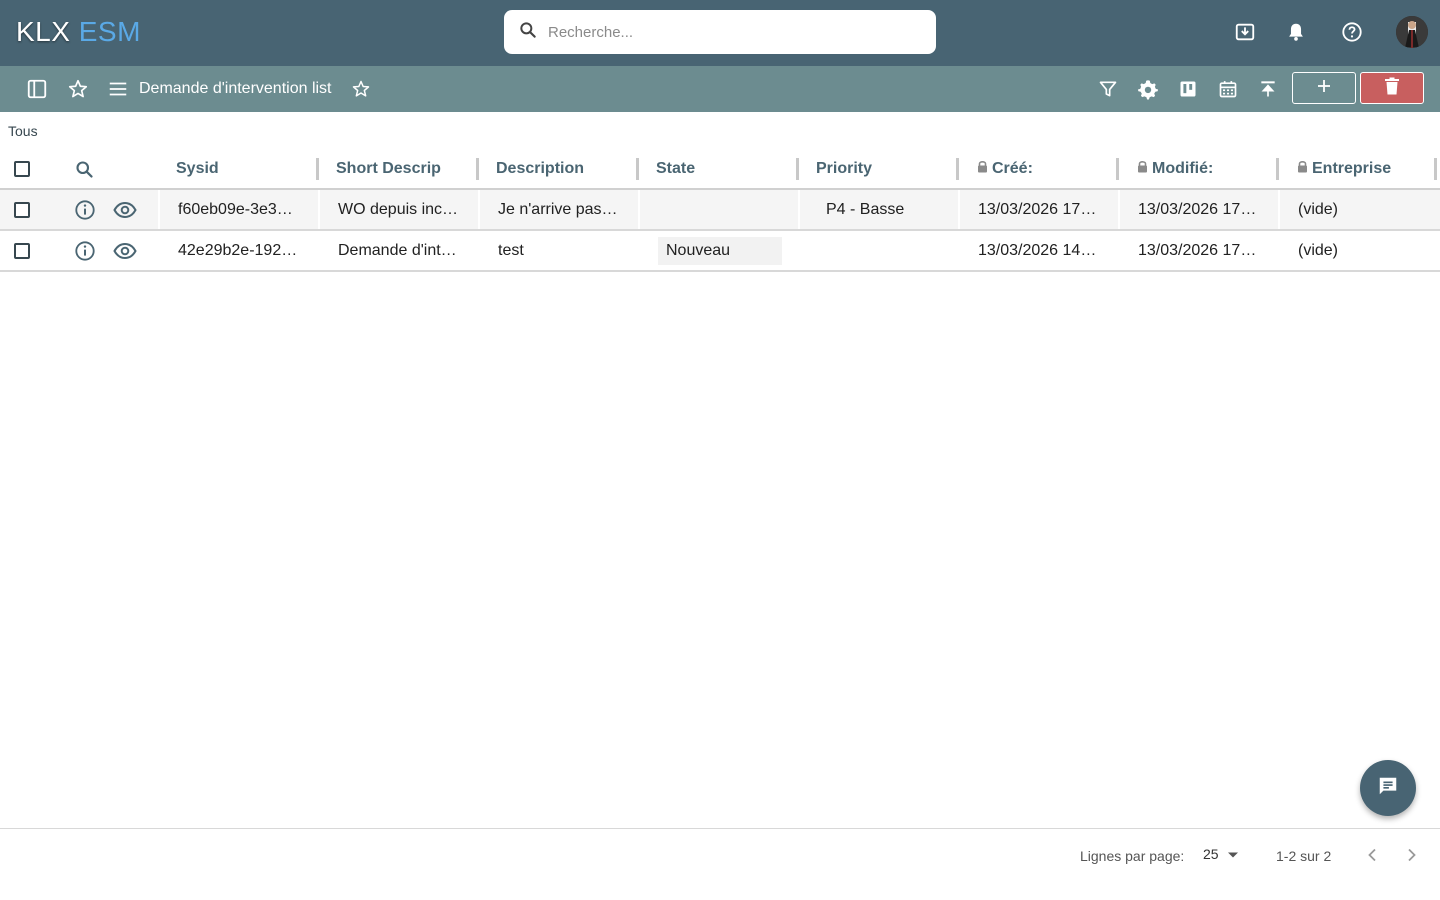 The height and width of the screenshot is (900, 1440). I want to click on column-header-company: Entreprise, so click(1344, 169).